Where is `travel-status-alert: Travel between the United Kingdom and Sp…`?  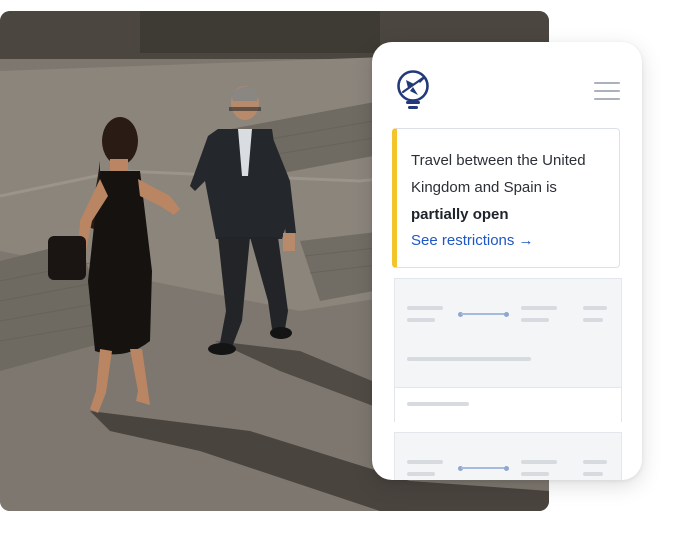 travel-status-alert: Travel between the United Kingdom and Sp… is located at coordinates (506, 198).